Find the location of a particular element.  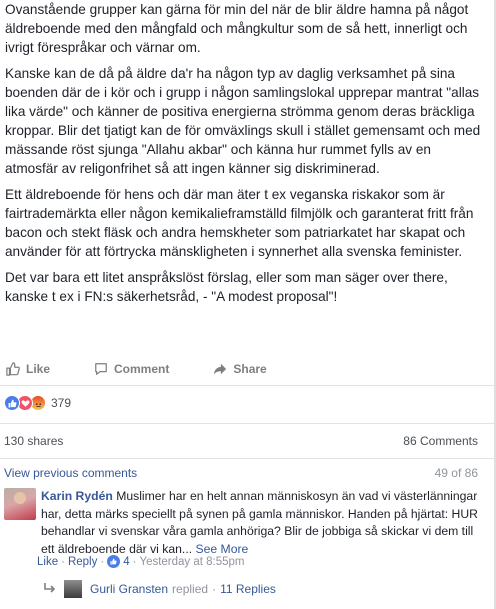

comments-count-link: 86 Comments is located at coordinates (440, 441).